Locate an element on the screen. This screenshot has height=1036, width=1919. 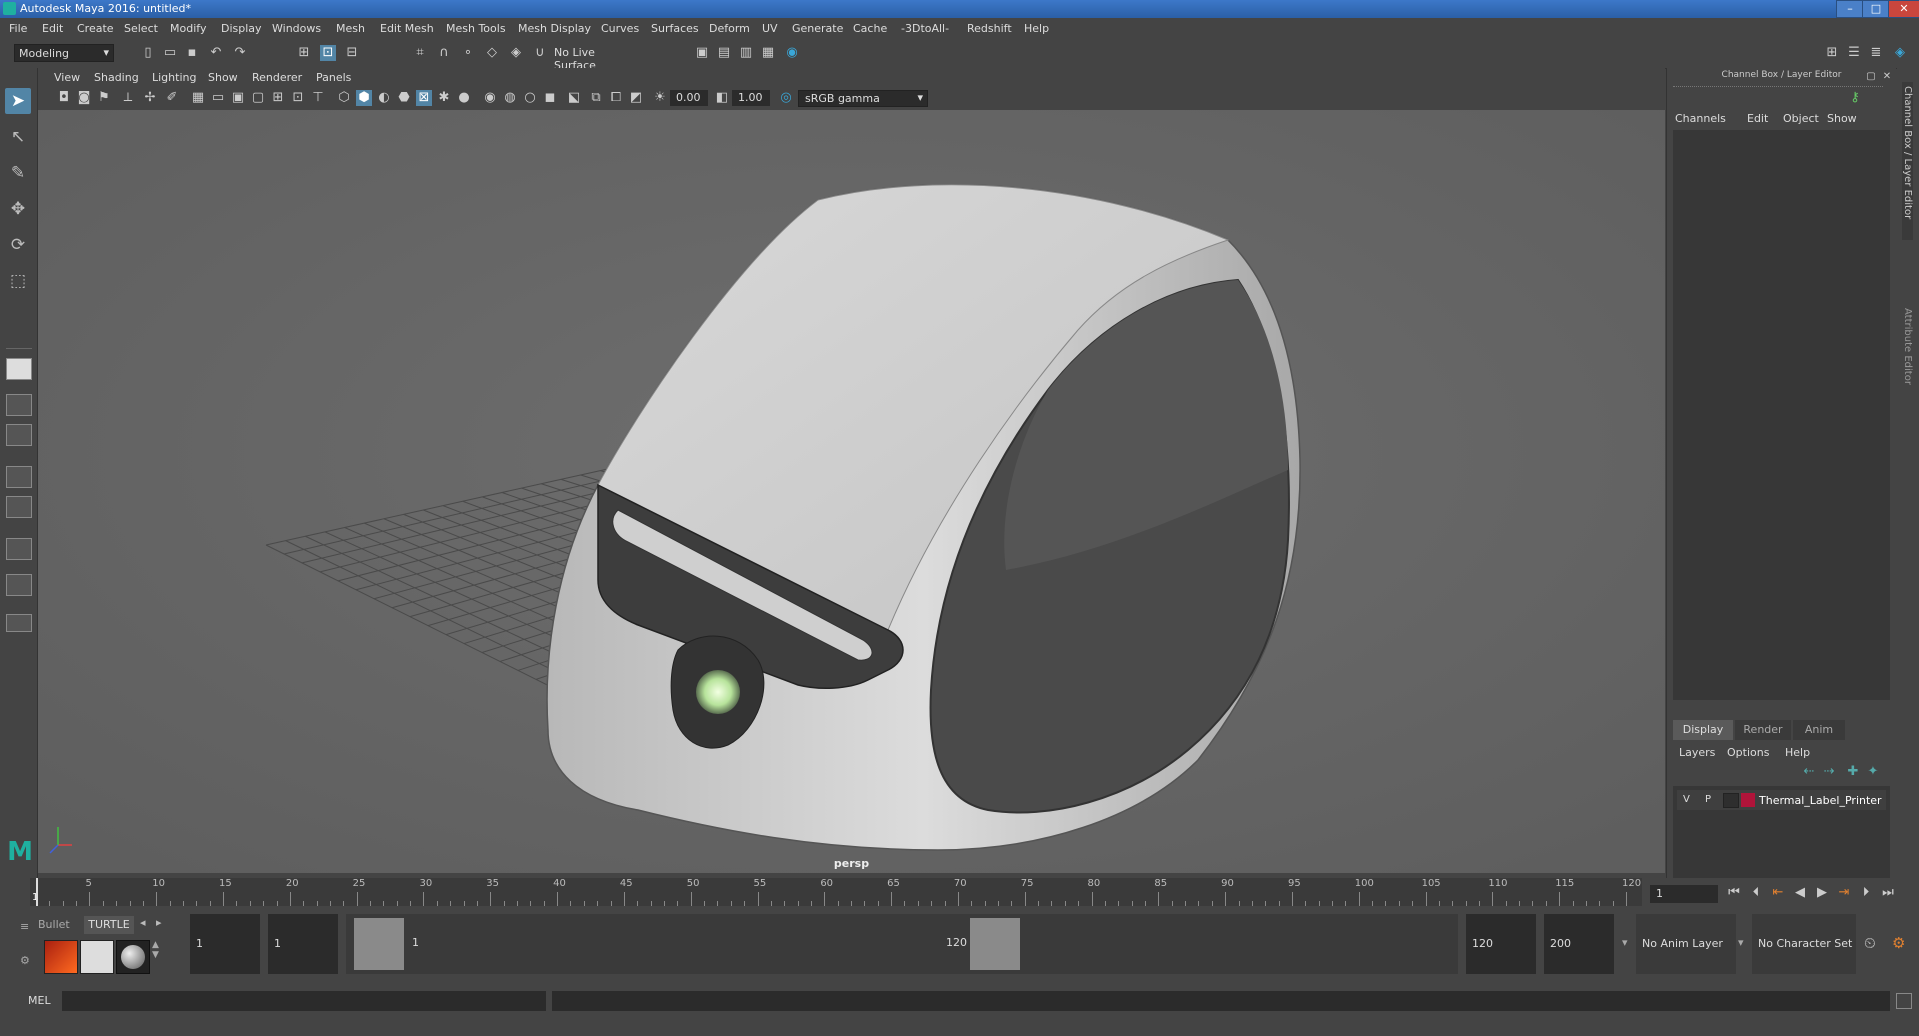
play-forwards-icon: ▶ is located at coordinates (1822, 893).